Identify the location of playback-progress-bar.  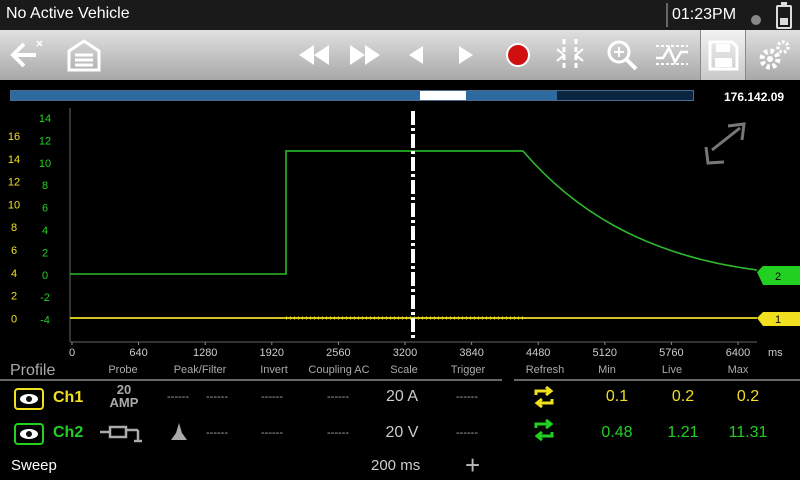
(352, 95).